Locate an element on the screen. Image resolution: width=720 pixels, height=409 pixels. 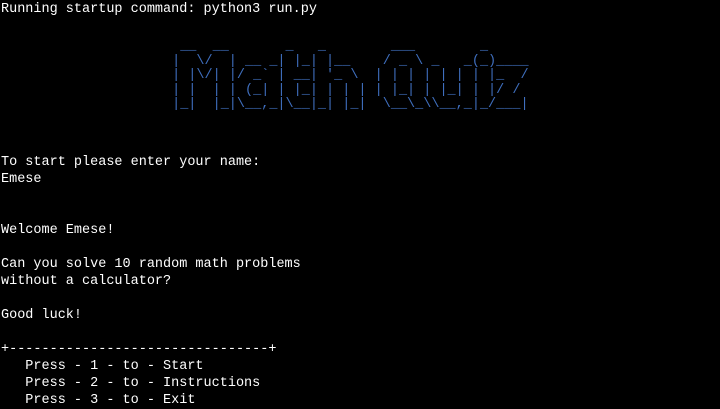
good-luck-message: Good luck! is located at coordinates (42, 315).